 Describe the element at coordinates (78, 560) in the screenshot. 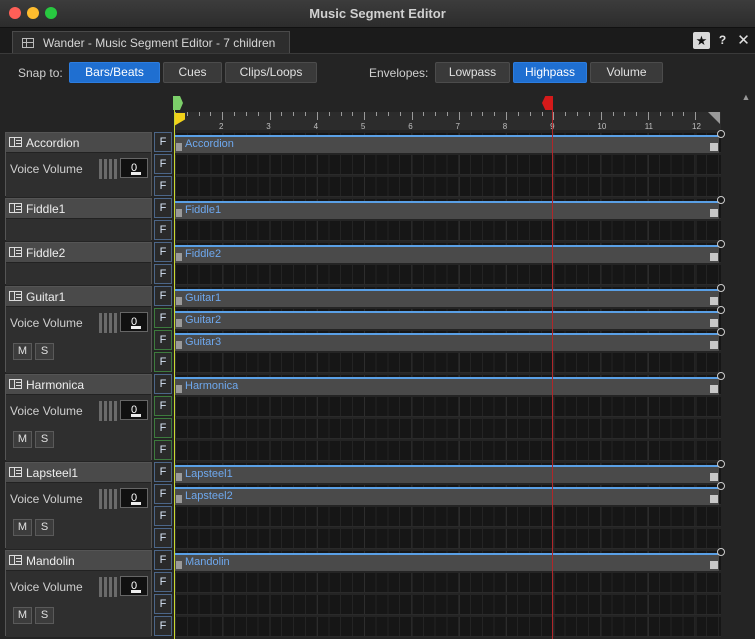

I see `track-name-row: Mandolin` at that location.